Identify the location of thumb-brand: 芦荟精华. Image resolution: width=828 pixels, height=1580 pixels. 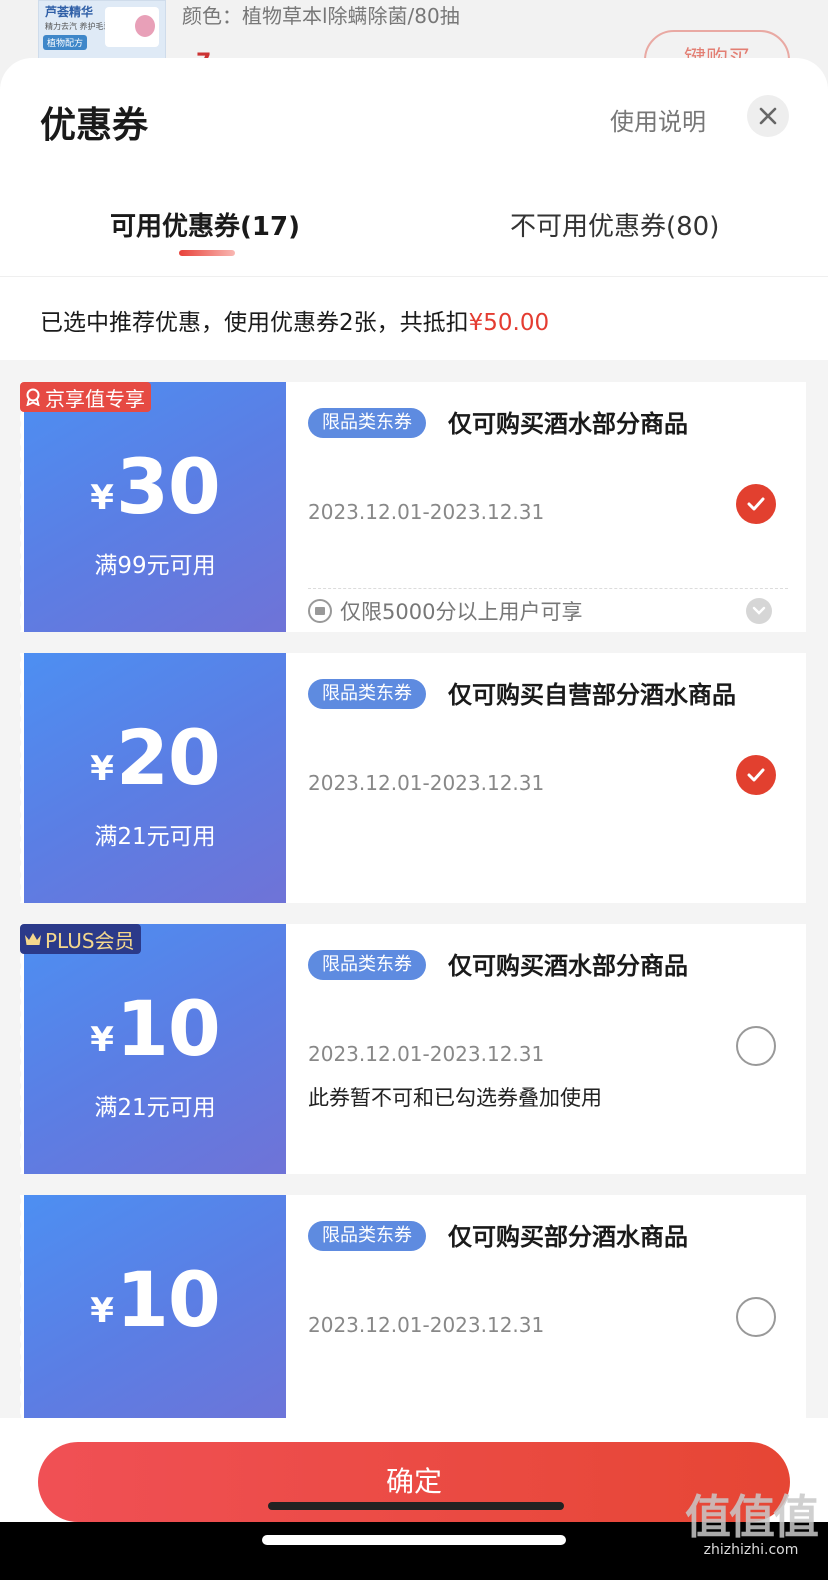
(69, 12).